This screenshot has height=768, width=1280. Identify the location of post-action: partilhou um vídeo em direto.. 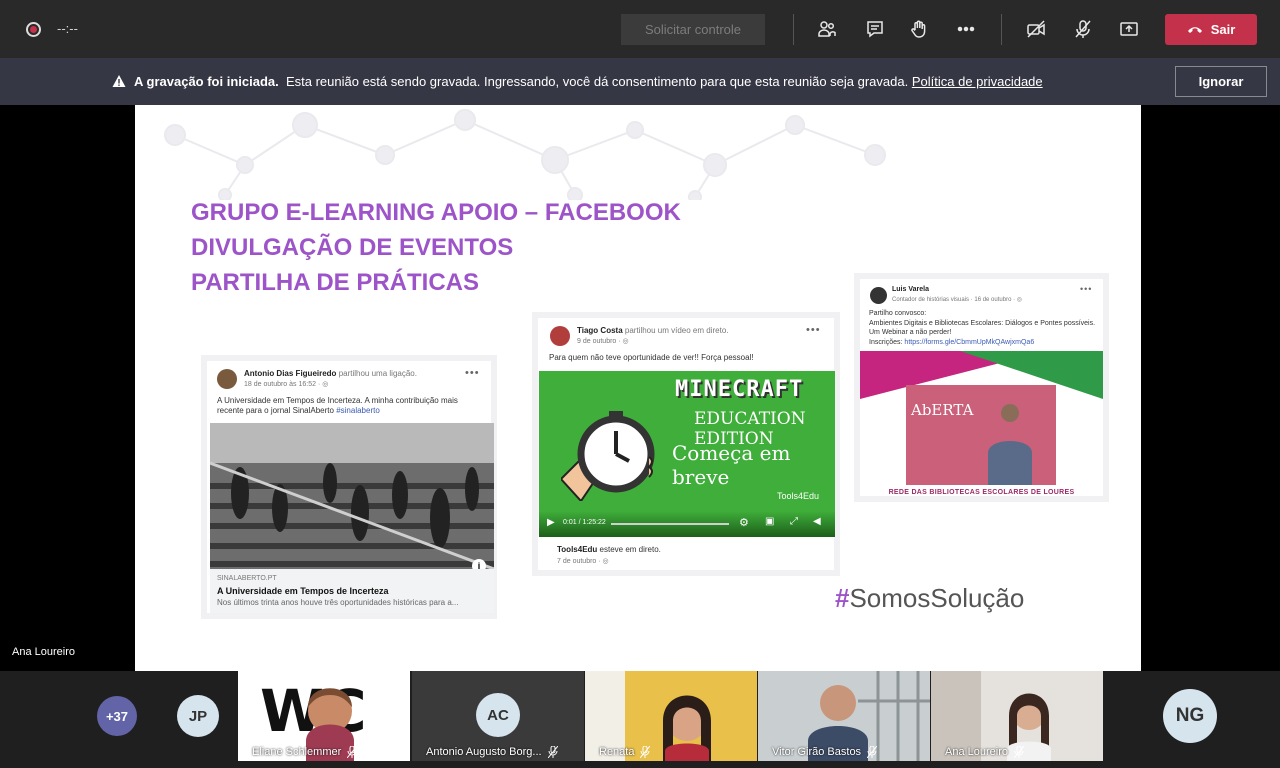
(676, 330).